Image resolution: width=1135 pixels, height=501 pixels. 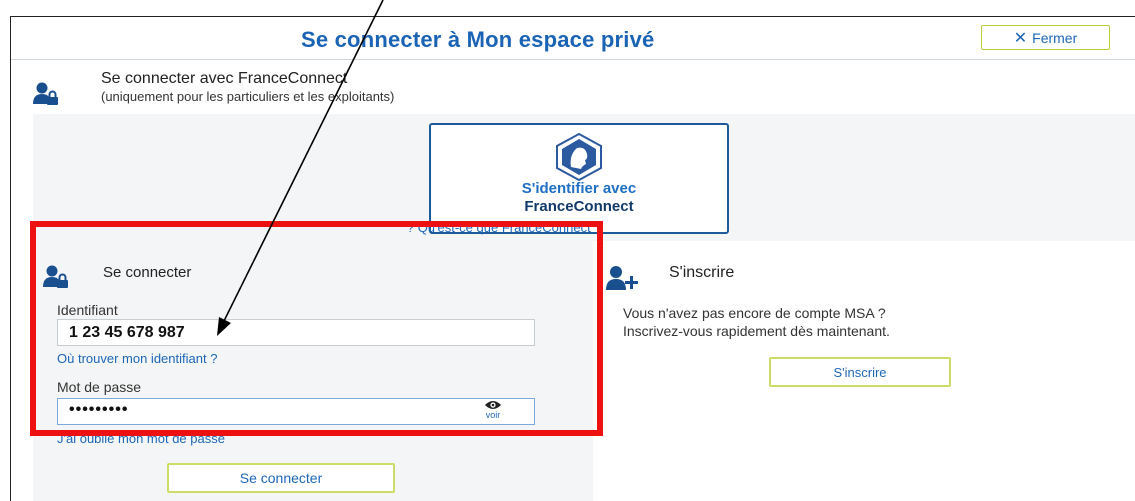 I want to click on user-add-icon, so click(x=623, y=280).